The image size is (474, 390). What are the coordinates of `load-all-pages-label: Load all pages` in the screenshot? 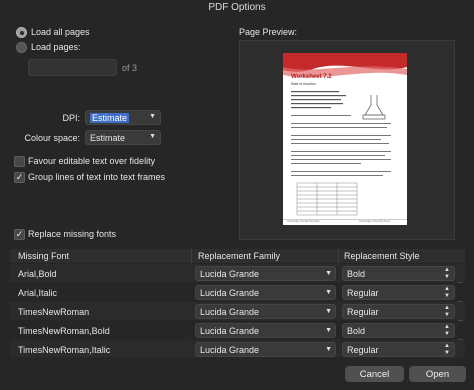 It's located at (60, 32).